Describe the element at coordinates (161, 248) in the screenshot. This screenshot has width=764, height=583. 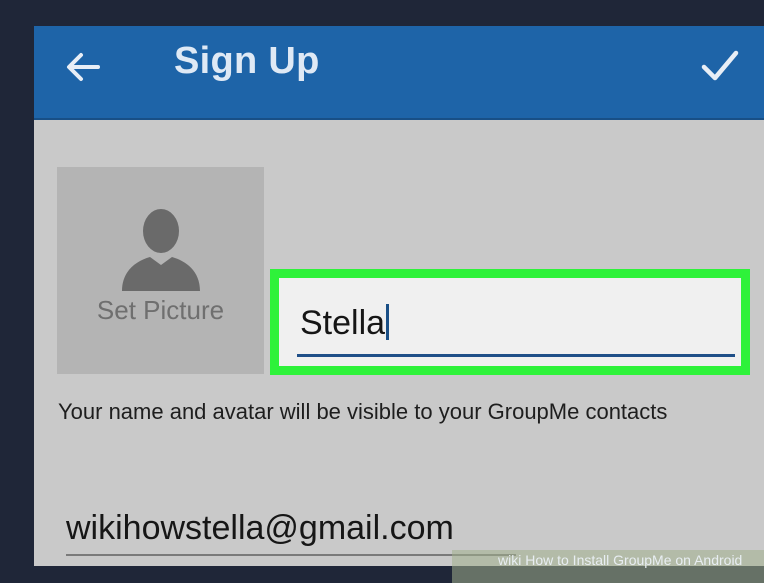
I see `person-silhouette-icon` at that location.